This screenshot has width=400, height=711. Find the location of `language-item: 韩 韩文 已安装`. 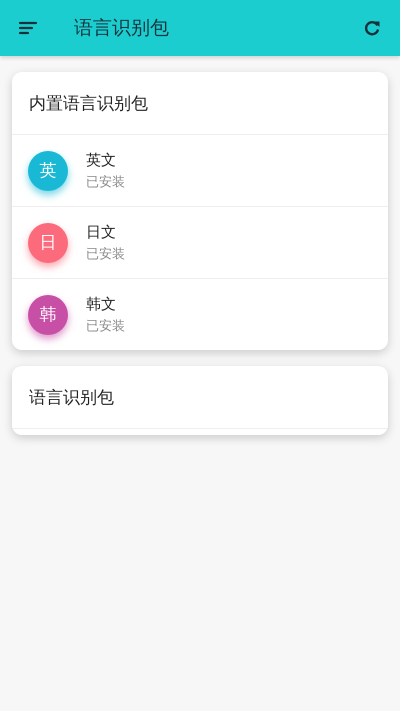

language-item: 韩 韩文 已安装 is located at coordinates (200, 314).